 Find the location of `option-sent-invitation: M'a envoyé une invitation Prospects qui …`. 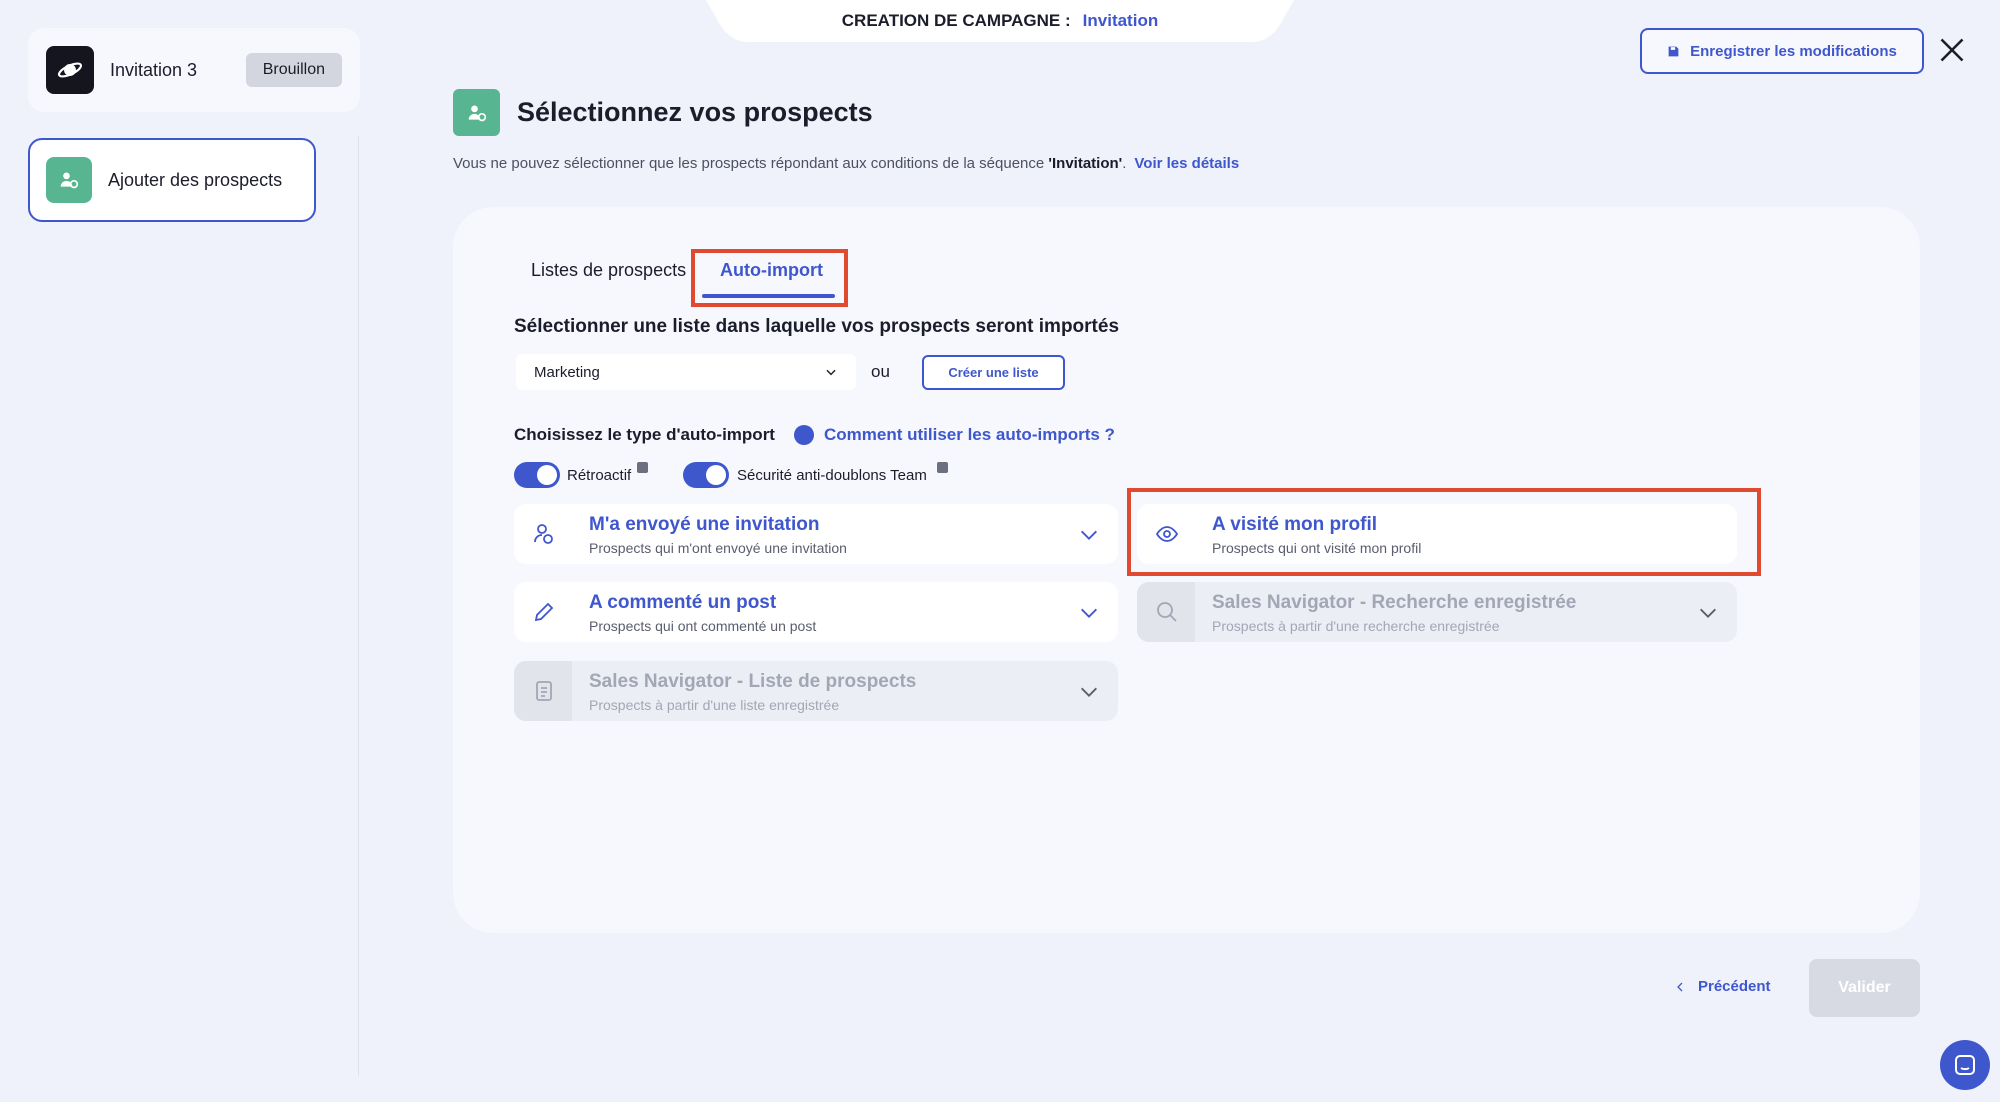

option-sent-invitation: M'a envoyé une invitation Prospects qui … is located at coordinates (816, 534).